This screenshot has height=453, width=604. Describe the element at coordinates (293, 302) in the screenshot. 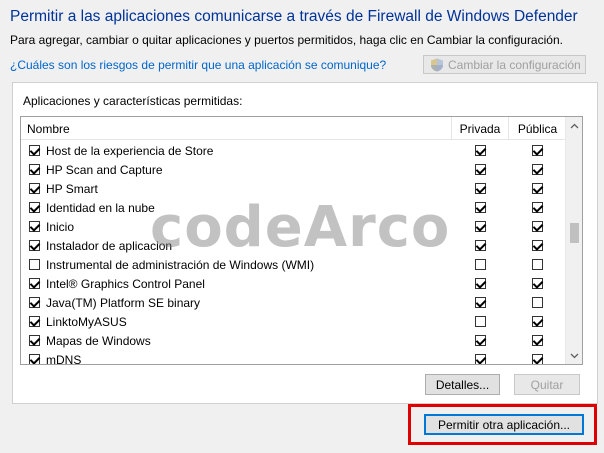

I see `table-row: Java(TM) Platform SE binary` at that location.